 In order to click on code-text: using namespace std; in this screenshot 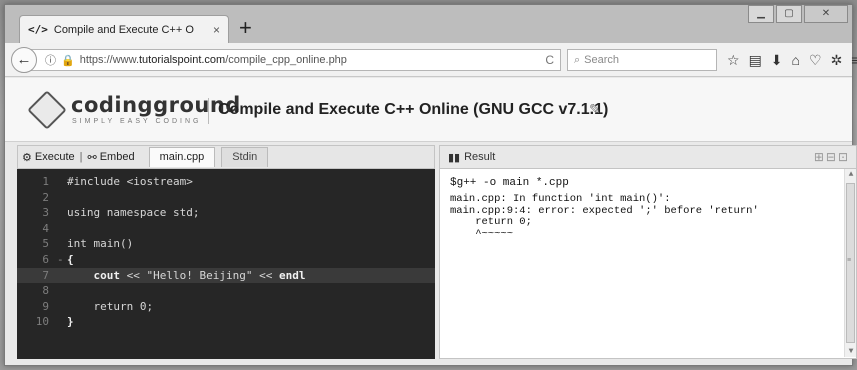, I will do `click(133, 213)`.